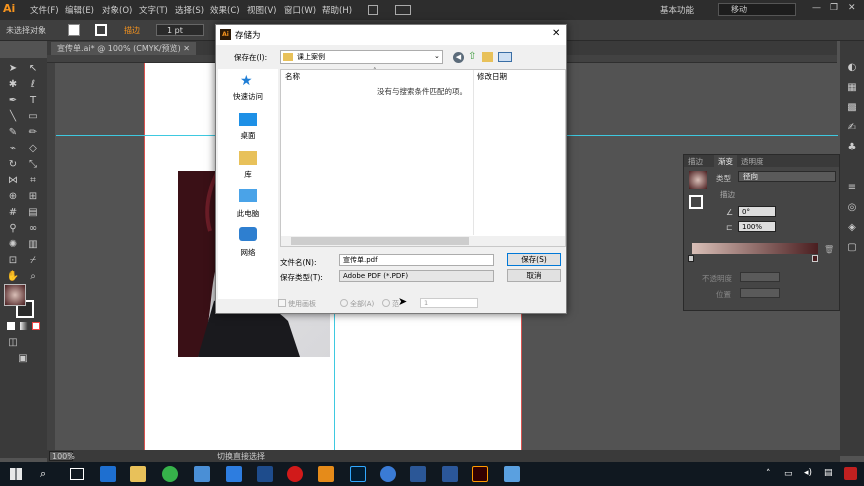 The image size is (864, 486). Describe the element at coordinates (33, 117) in the screenshot. I see `rectangle-tool-icon: ▭` at that location.